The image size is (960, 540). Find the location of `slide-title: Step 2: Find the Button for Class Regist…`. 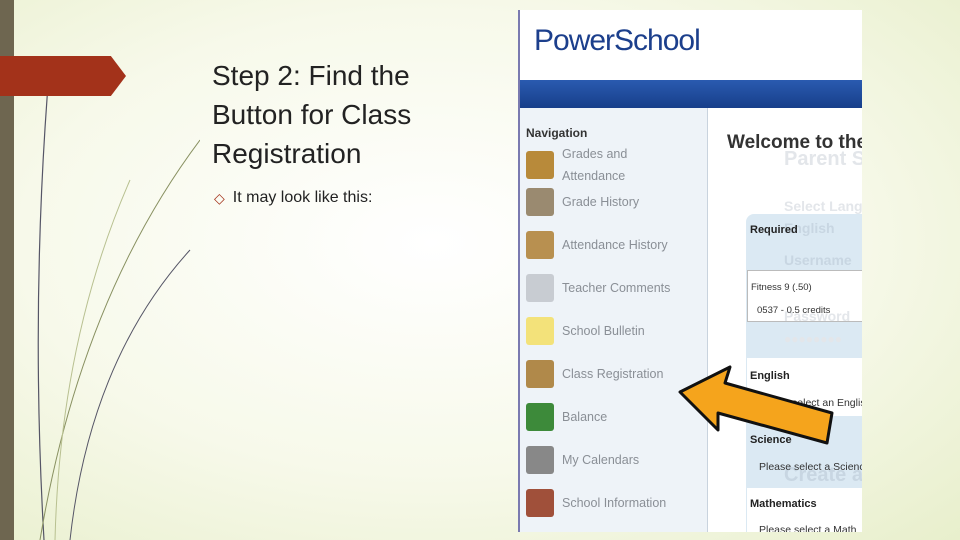

slide-title: Step 2: Find the Button for Class Regist… is located at coordinates (312, 114).